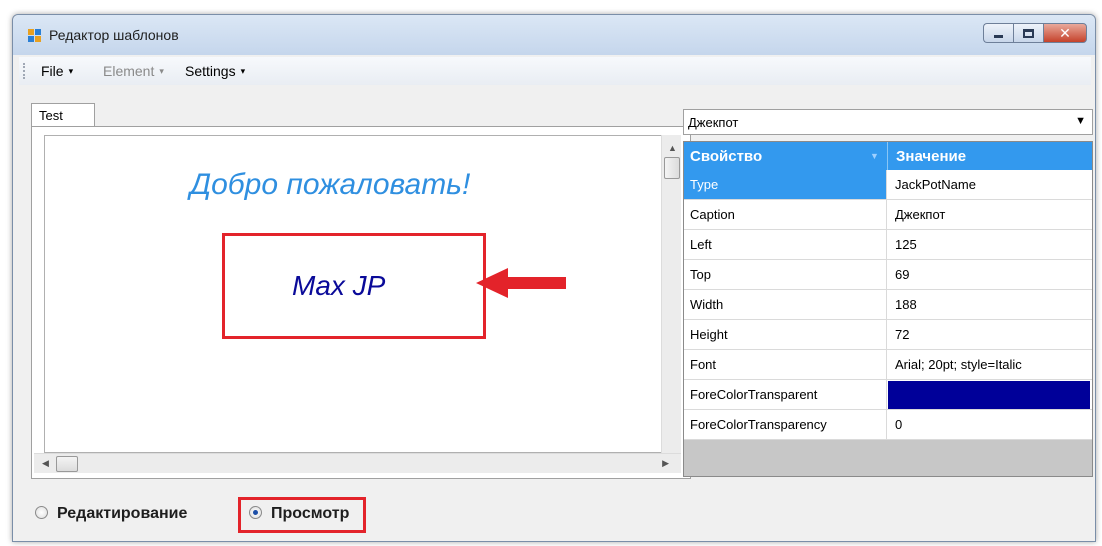 The width and height of the screenshot is (1102, 546). What do you see at coordinates (990, 304) in the screenshot?
I see `property-value: 188` at bounding box center [990, 304].